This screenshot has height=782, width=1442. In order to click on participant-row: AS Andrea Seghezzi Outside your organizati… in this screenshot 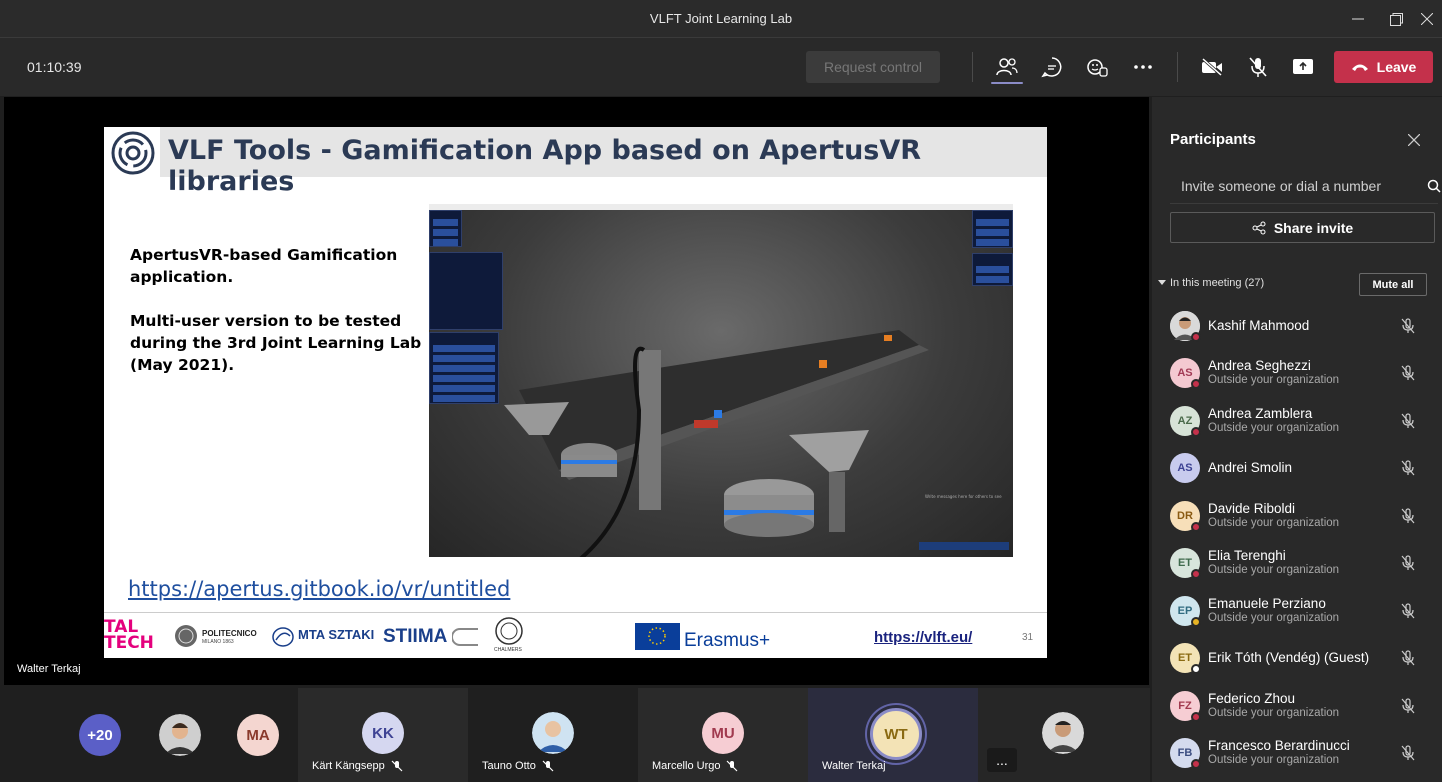, I will do `click(1305, 372)`.